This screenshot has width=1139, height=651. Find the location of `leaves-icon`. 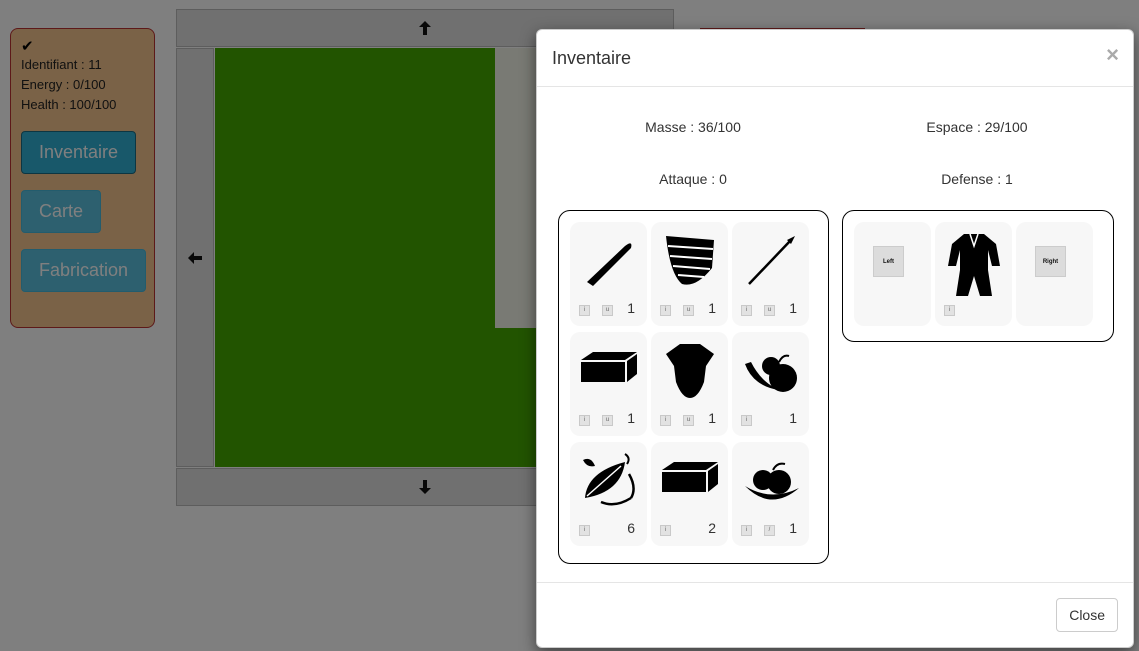

leaves-icon is located at coordinates (609, 479).